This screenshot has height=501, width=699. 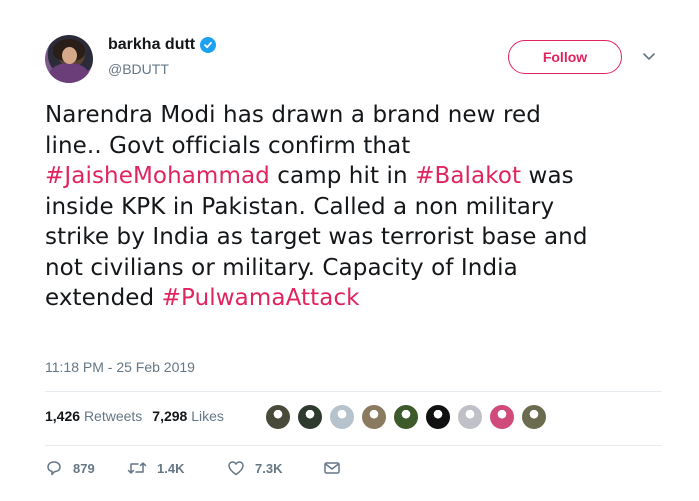 What do you see at coordinates (309, 176) in the screenshot?
I see `tweet-line: #JaisheMohammad camp hit in #Balakot was` at bounding box center [309, 176].